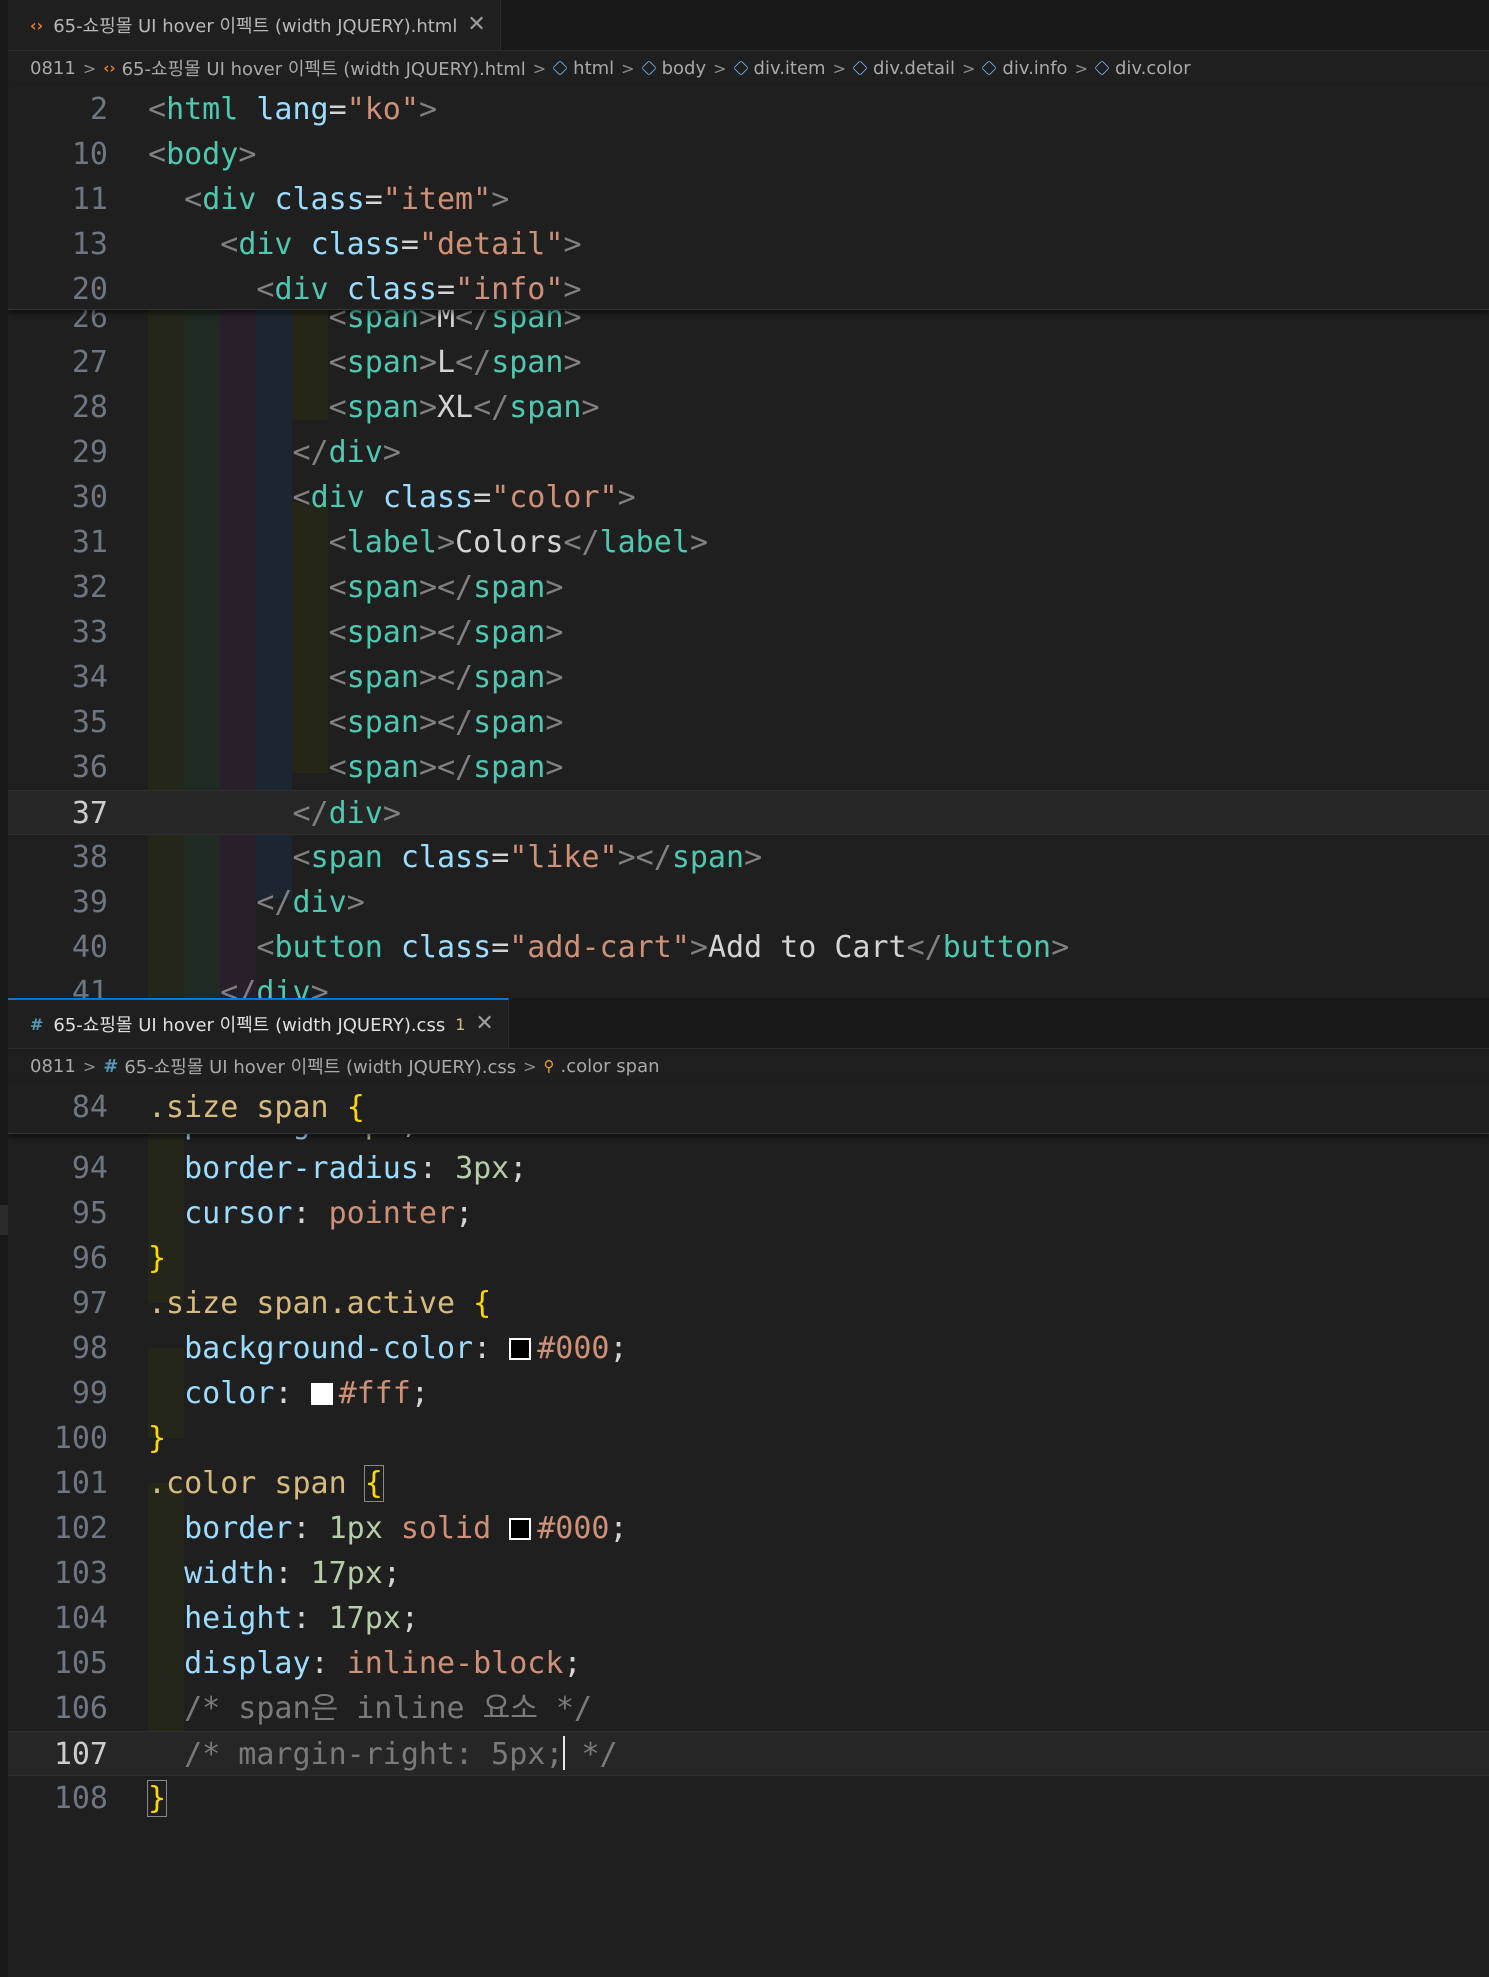  What do you see at coordinates (673, 68) in the screenshot?
I see `breadcrumb-body: body` at bounding box center [673, 68].